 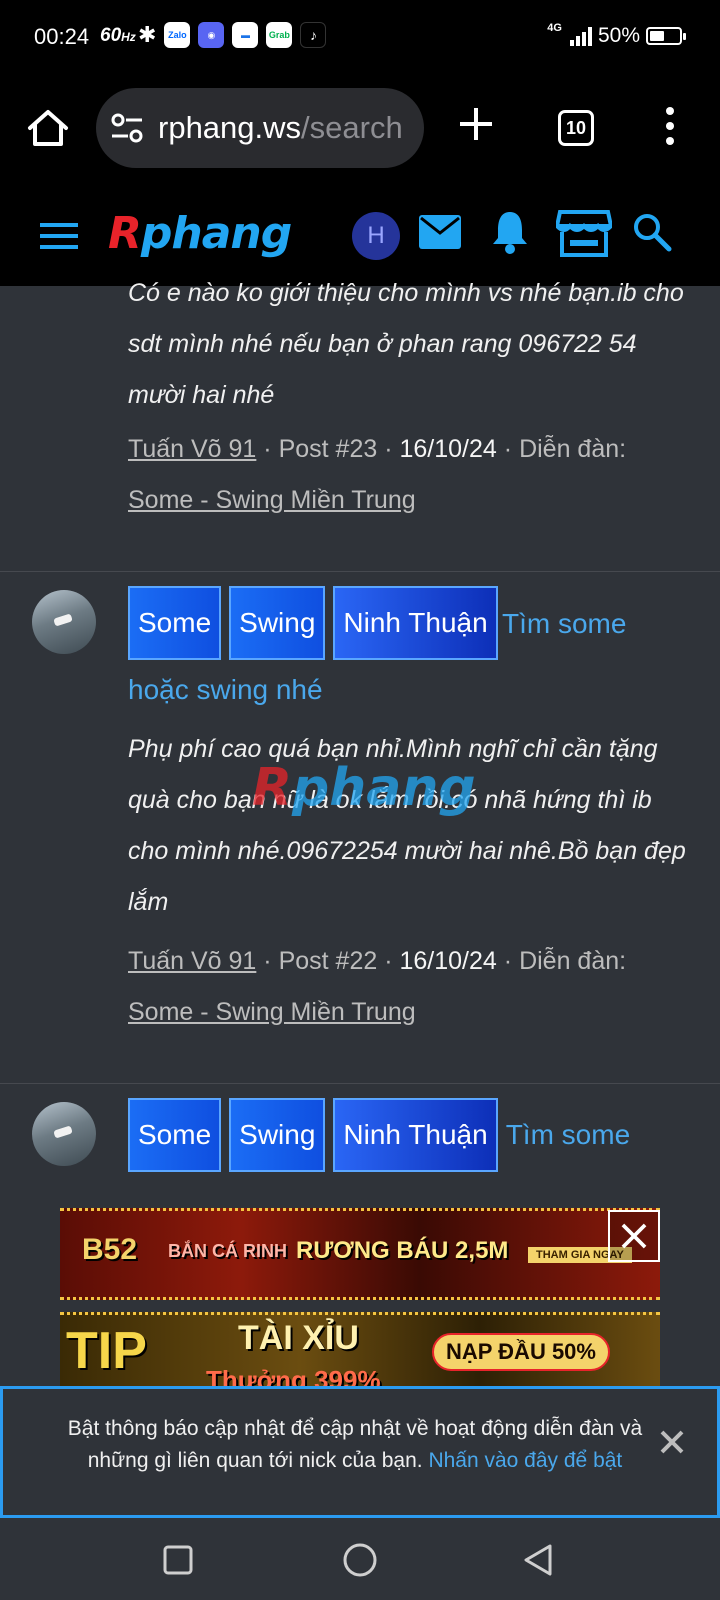 What do you see at coordinates (48, 128) in the screenshot?
I see `home-icon` at bounding box center [48, 128].